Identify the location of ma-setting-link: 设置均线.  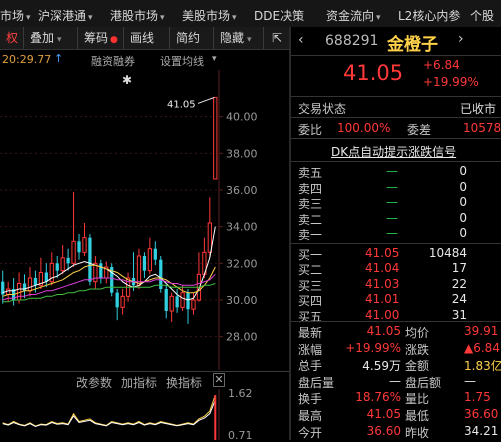
(182, 61).